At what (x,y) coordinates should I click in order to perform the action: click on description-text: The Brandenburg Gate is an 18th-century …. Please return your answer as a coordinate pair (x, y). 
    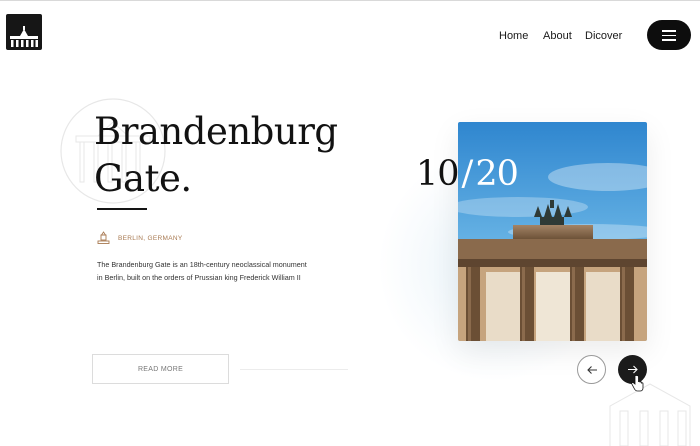
    Looking at the image, I should click on (202, 271).